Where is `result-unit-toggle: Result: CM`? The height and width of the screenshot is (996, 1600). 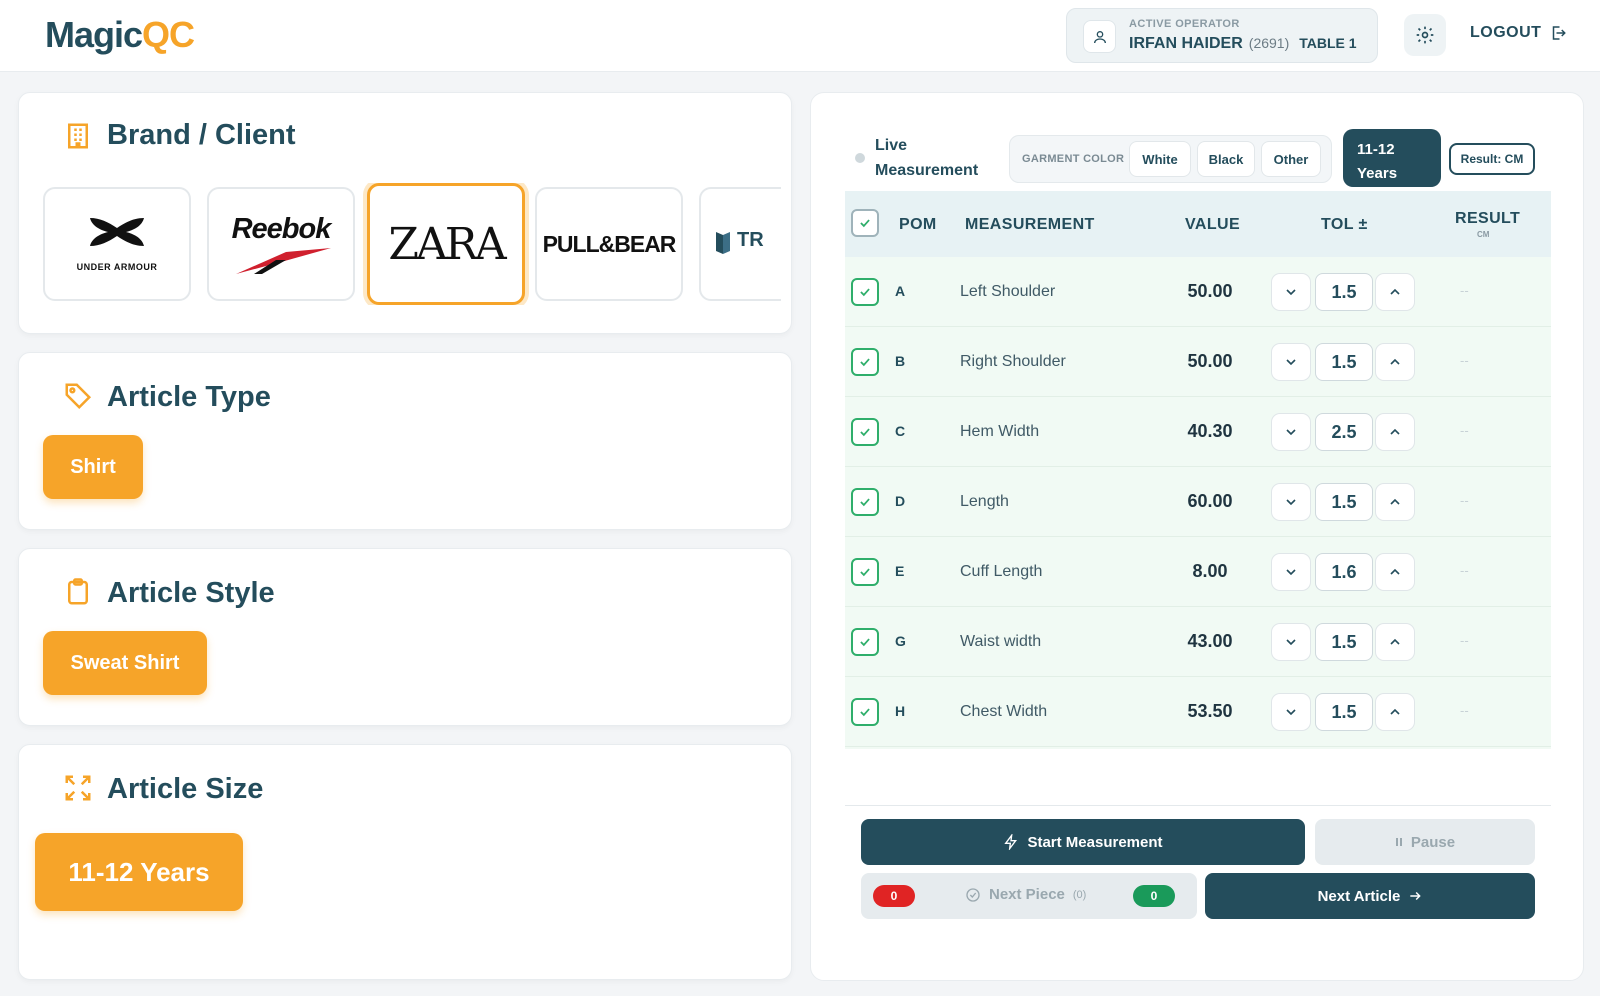 result-unit-toggle: Result: CM is located at coordinates (1492, 159).